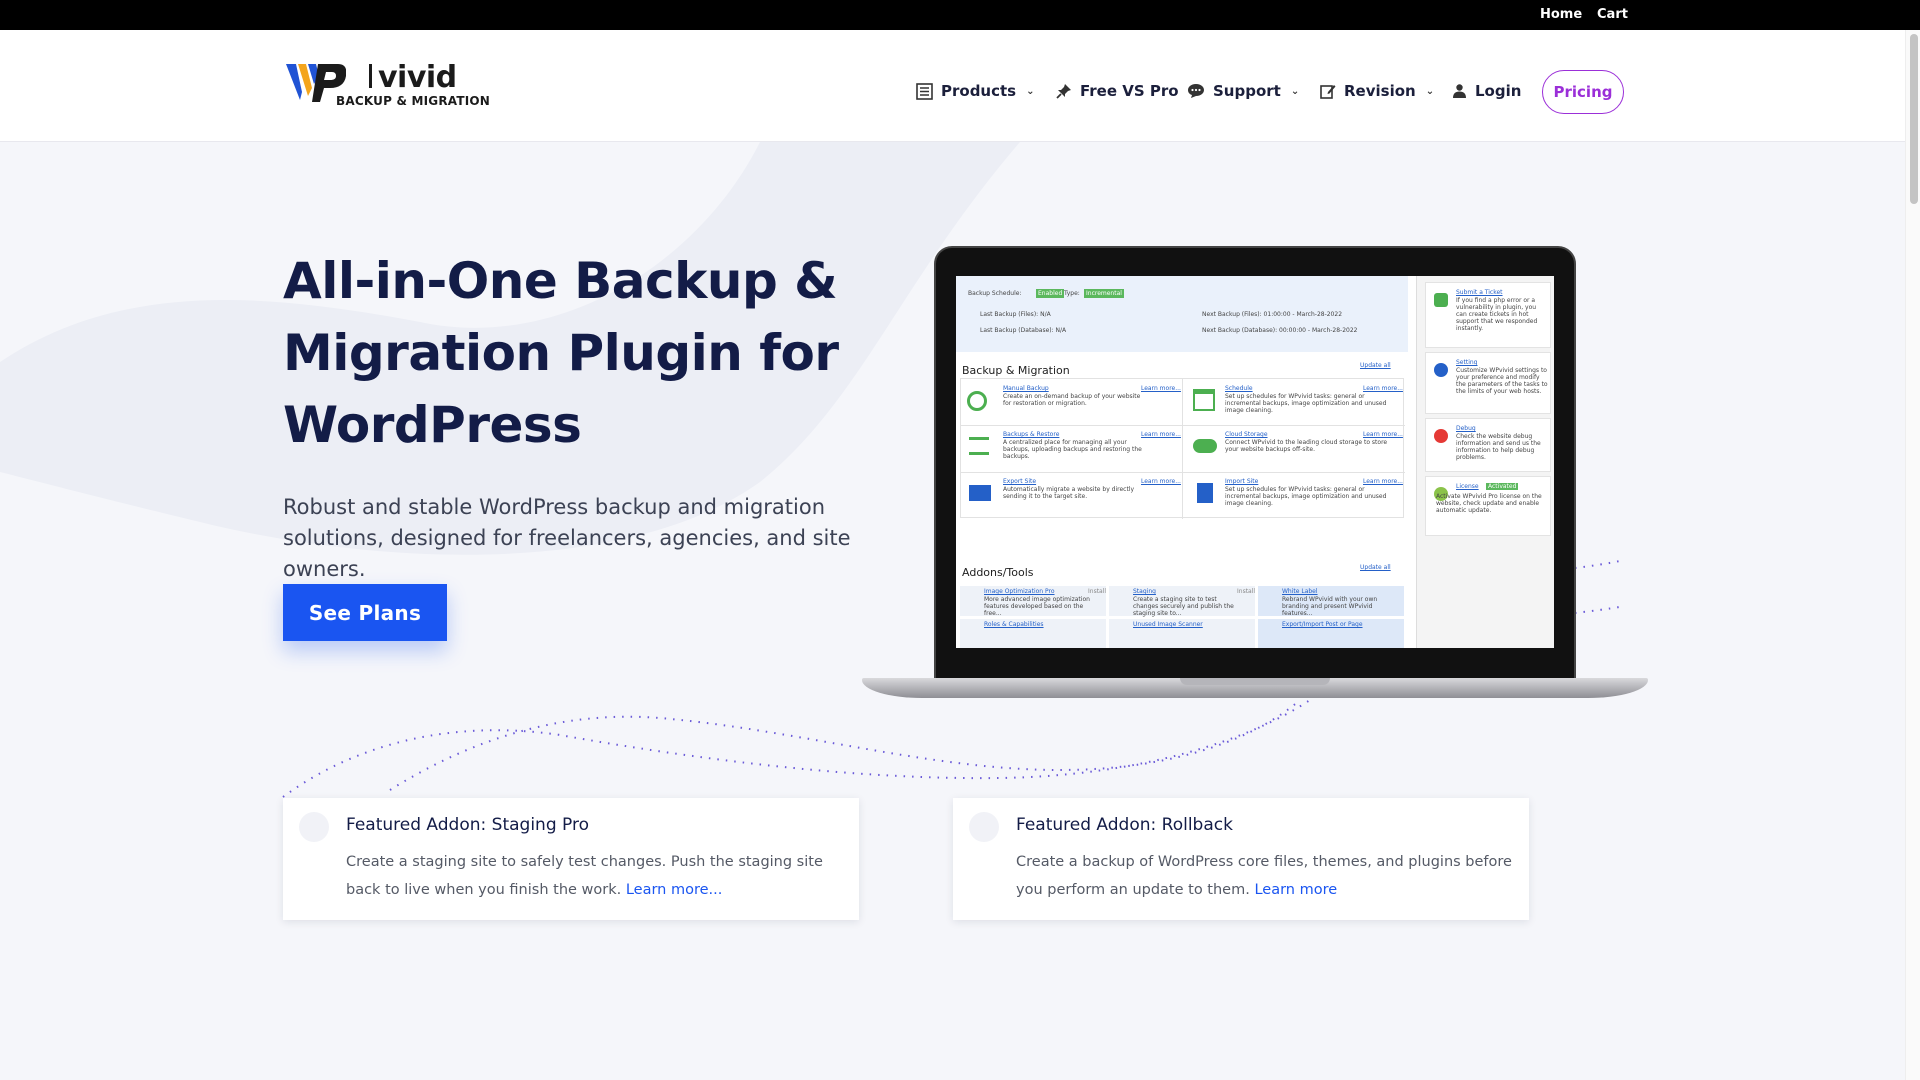 The height and width of the screenshot is (1080, 1920). What do you see at coordinates (1168, 624) in the screenshot?
I see `addon-title: Unused Image Scanner` at bounding box center [1168, 624].